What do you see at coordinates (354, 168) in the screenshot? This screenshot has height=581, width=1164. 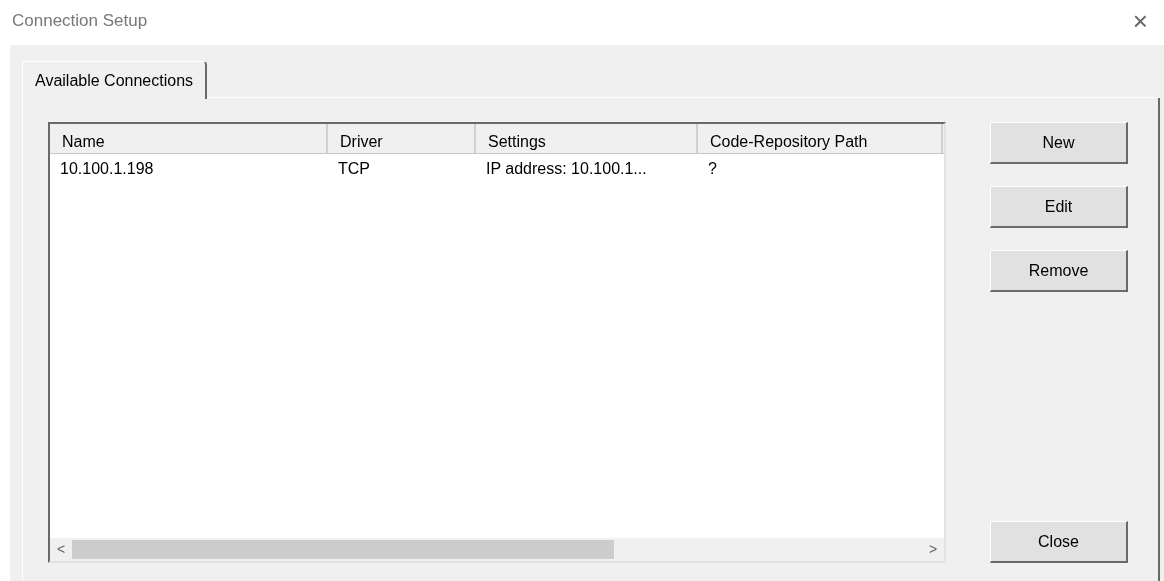 I see `table-cell: TCP` at bounding box center [354, 168].